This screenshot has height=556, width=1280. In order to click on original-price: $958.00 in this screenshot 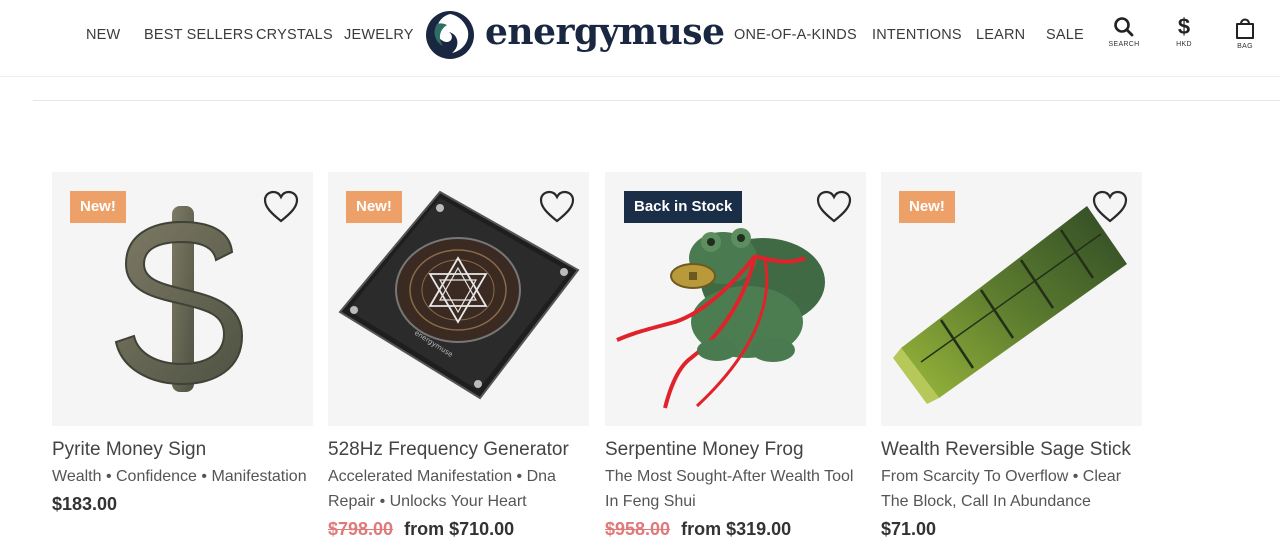, I will do `click(638, 529)`.